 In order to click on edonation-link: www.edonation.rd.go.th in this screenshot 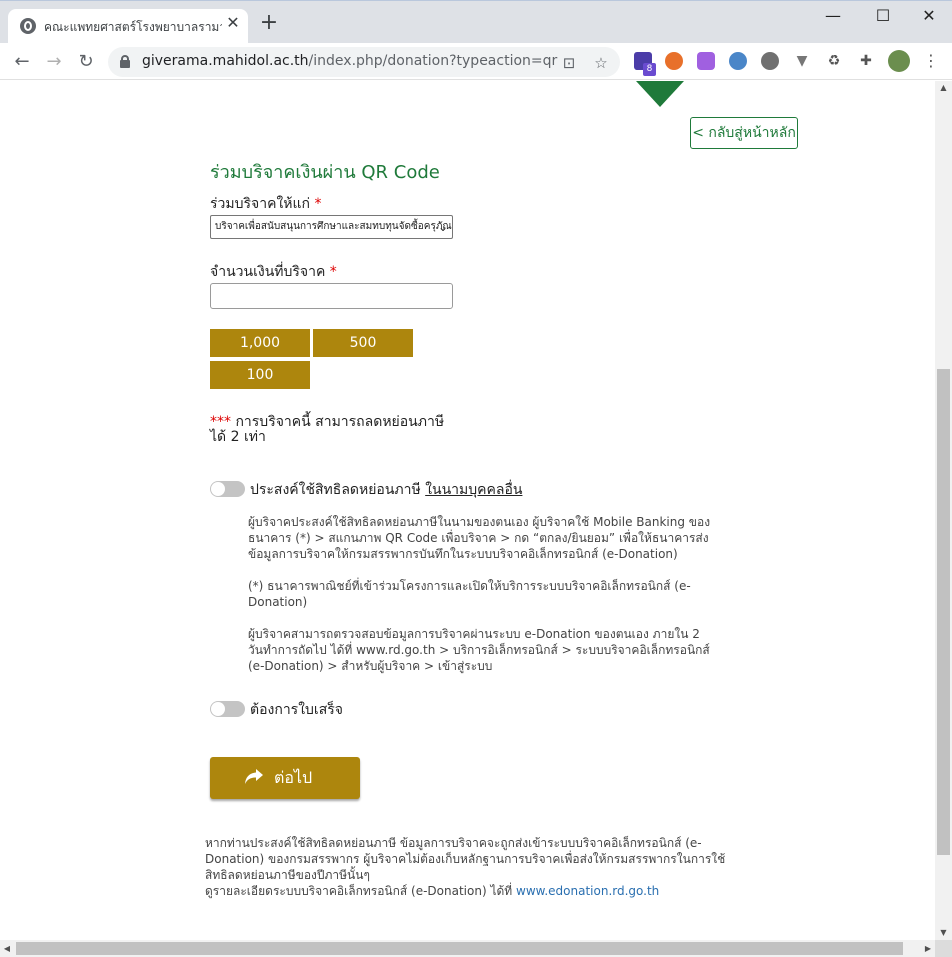, I will do `click(587, 891)`.